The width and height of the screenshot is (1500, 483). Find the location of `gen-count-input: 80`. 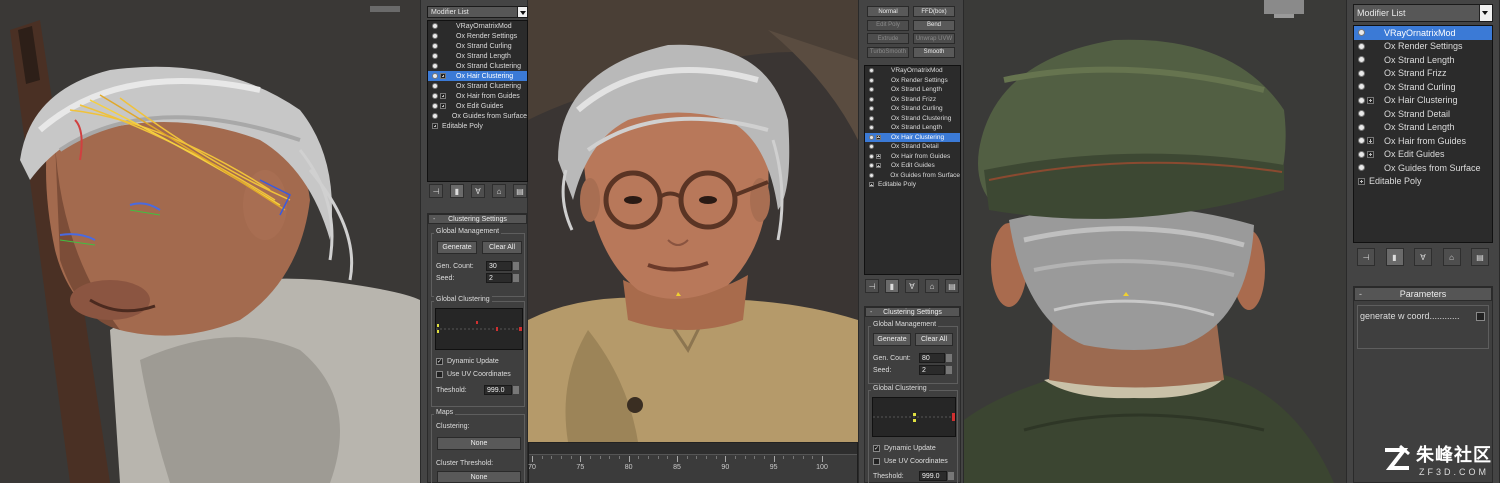

gen-count-input: 80 is located at coordinates (935, 358).